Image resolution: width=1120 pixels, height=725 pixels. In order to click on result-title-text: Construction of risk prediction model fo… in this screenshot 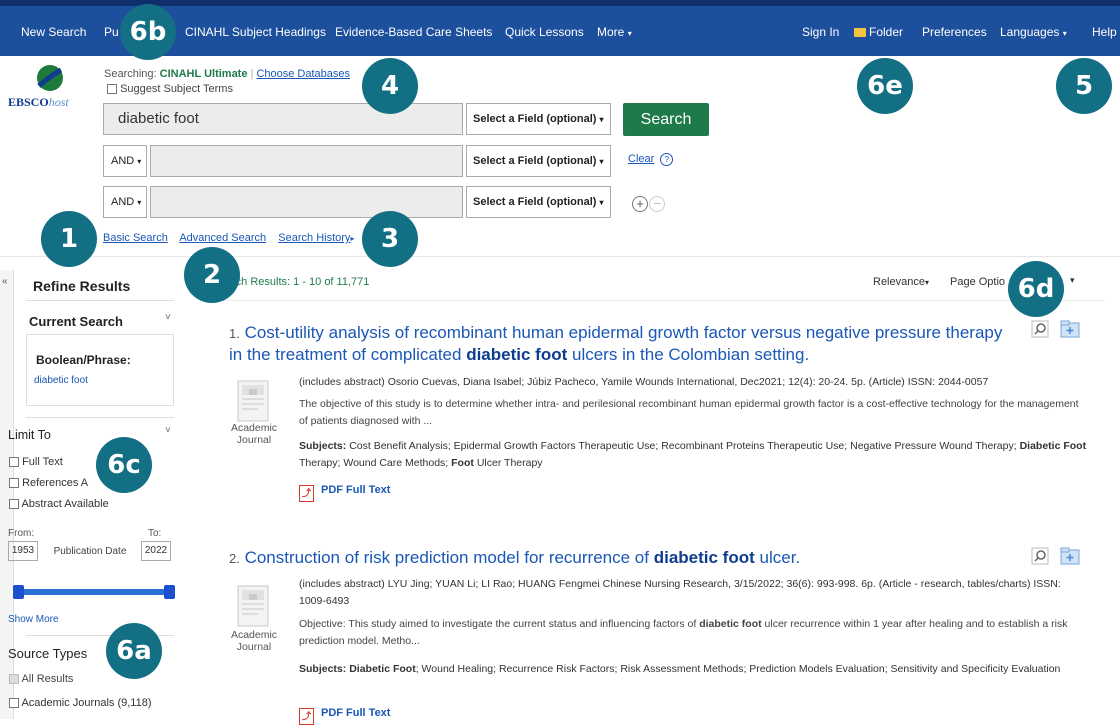, I will do `click(446, 557)`.